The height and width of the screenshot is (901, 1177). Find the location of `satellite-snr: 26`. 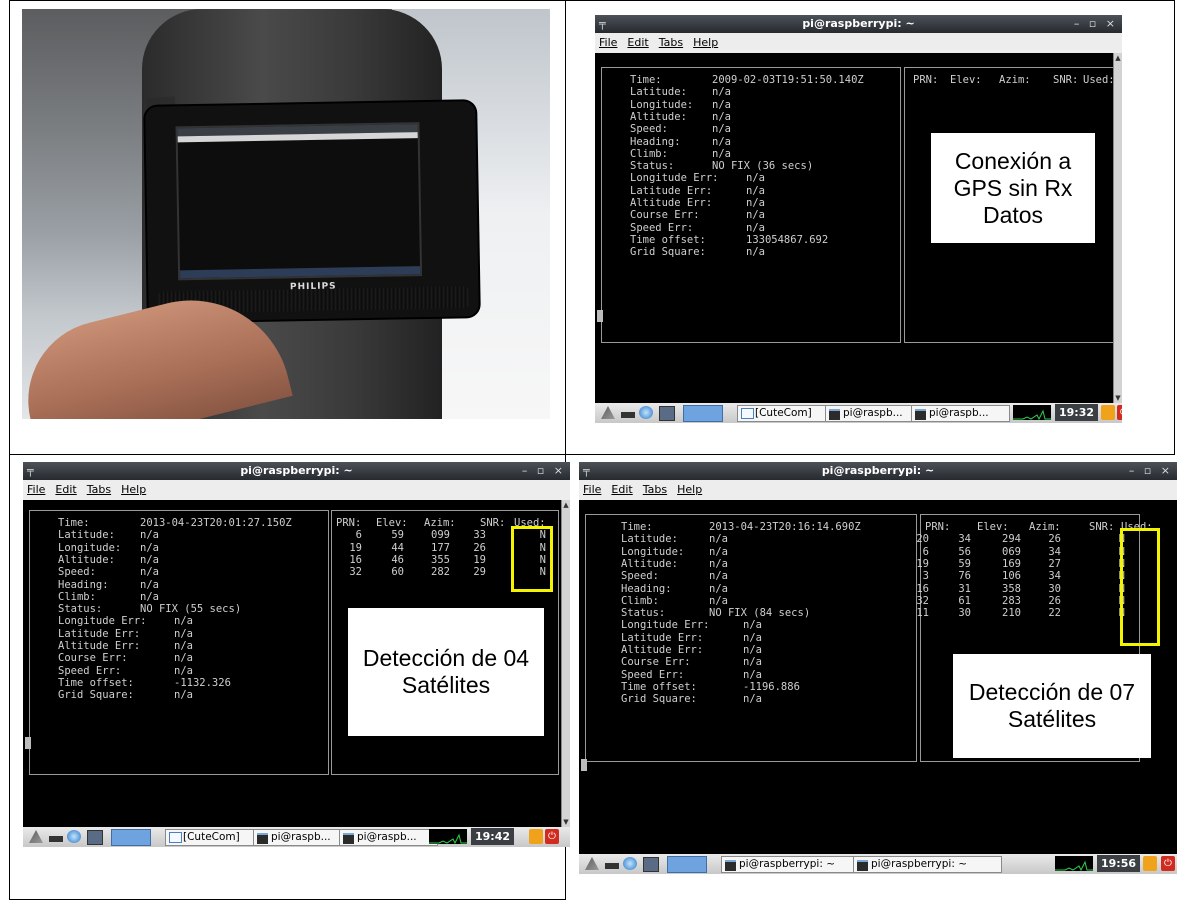

satellite-snr: 26 is located at coordinates (1054, 600).